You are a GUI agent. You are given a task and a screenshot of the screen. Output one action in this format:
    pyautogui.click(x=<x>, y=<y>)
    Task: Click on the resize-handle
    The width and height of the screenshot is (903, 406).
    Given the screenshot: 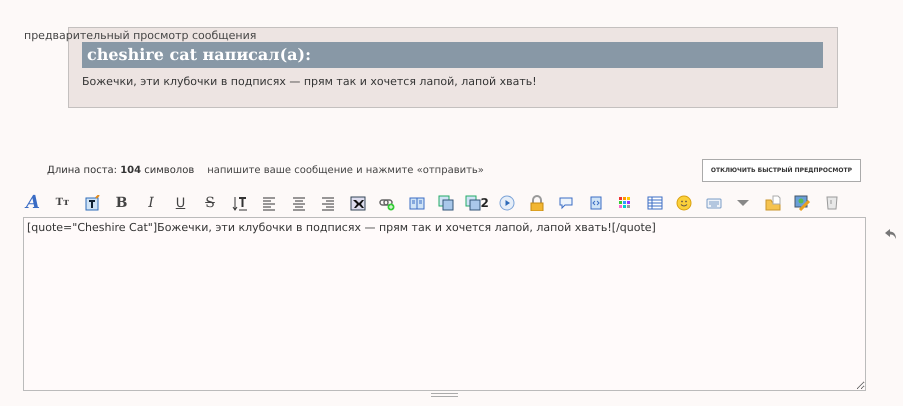 What is the action you would take?
    pyautogui.click(x=444, y=395)
    